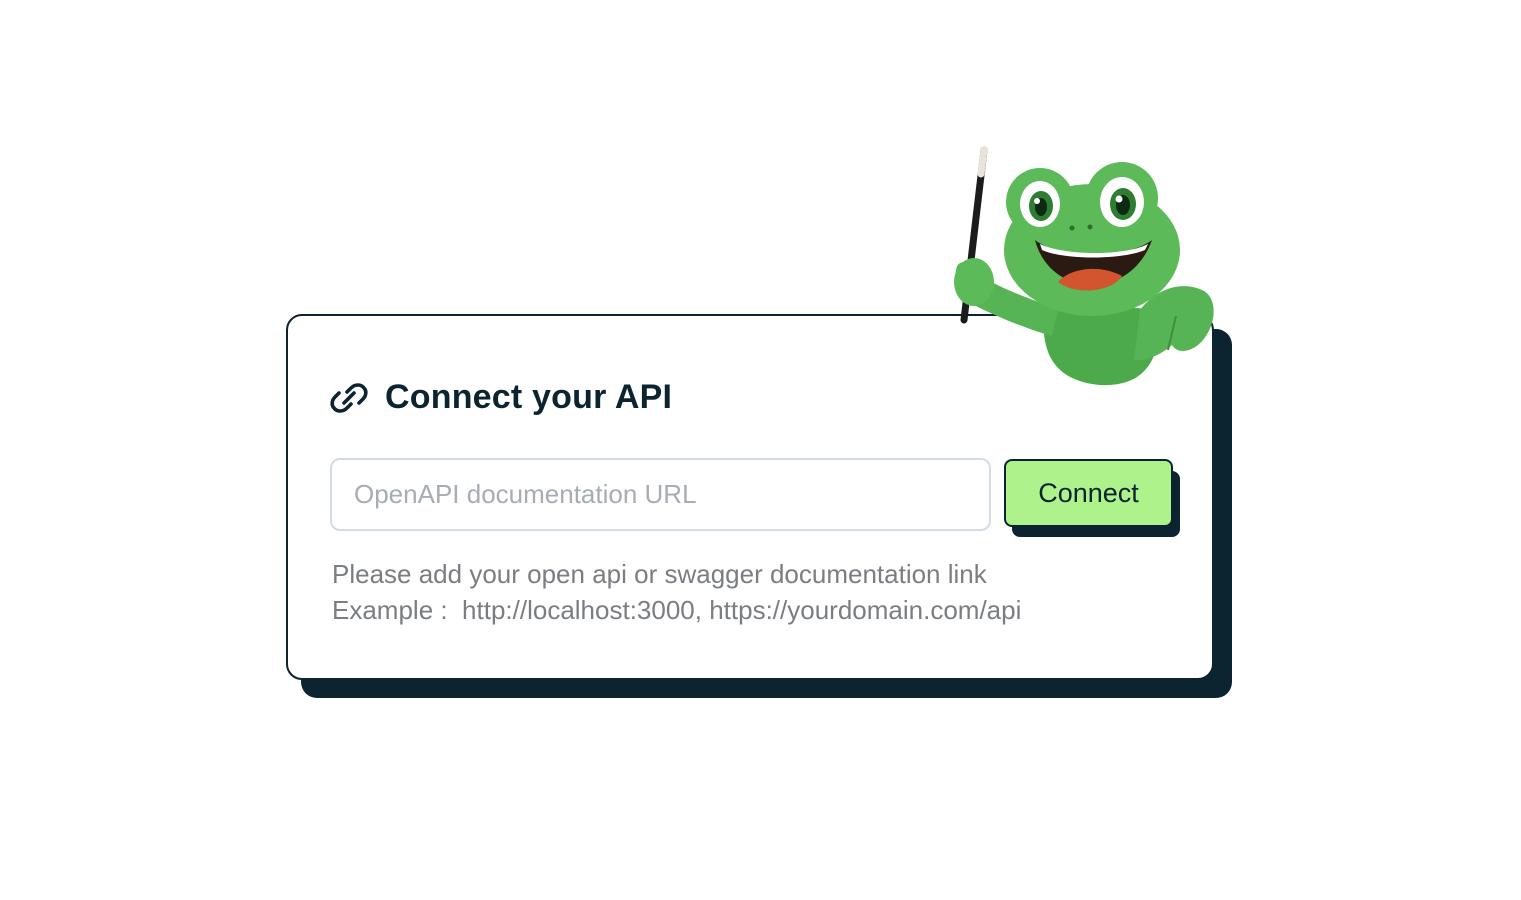 This screenshot has width=1521, height=900. I want to click on card-header: Connect your API, so click(501, 397).